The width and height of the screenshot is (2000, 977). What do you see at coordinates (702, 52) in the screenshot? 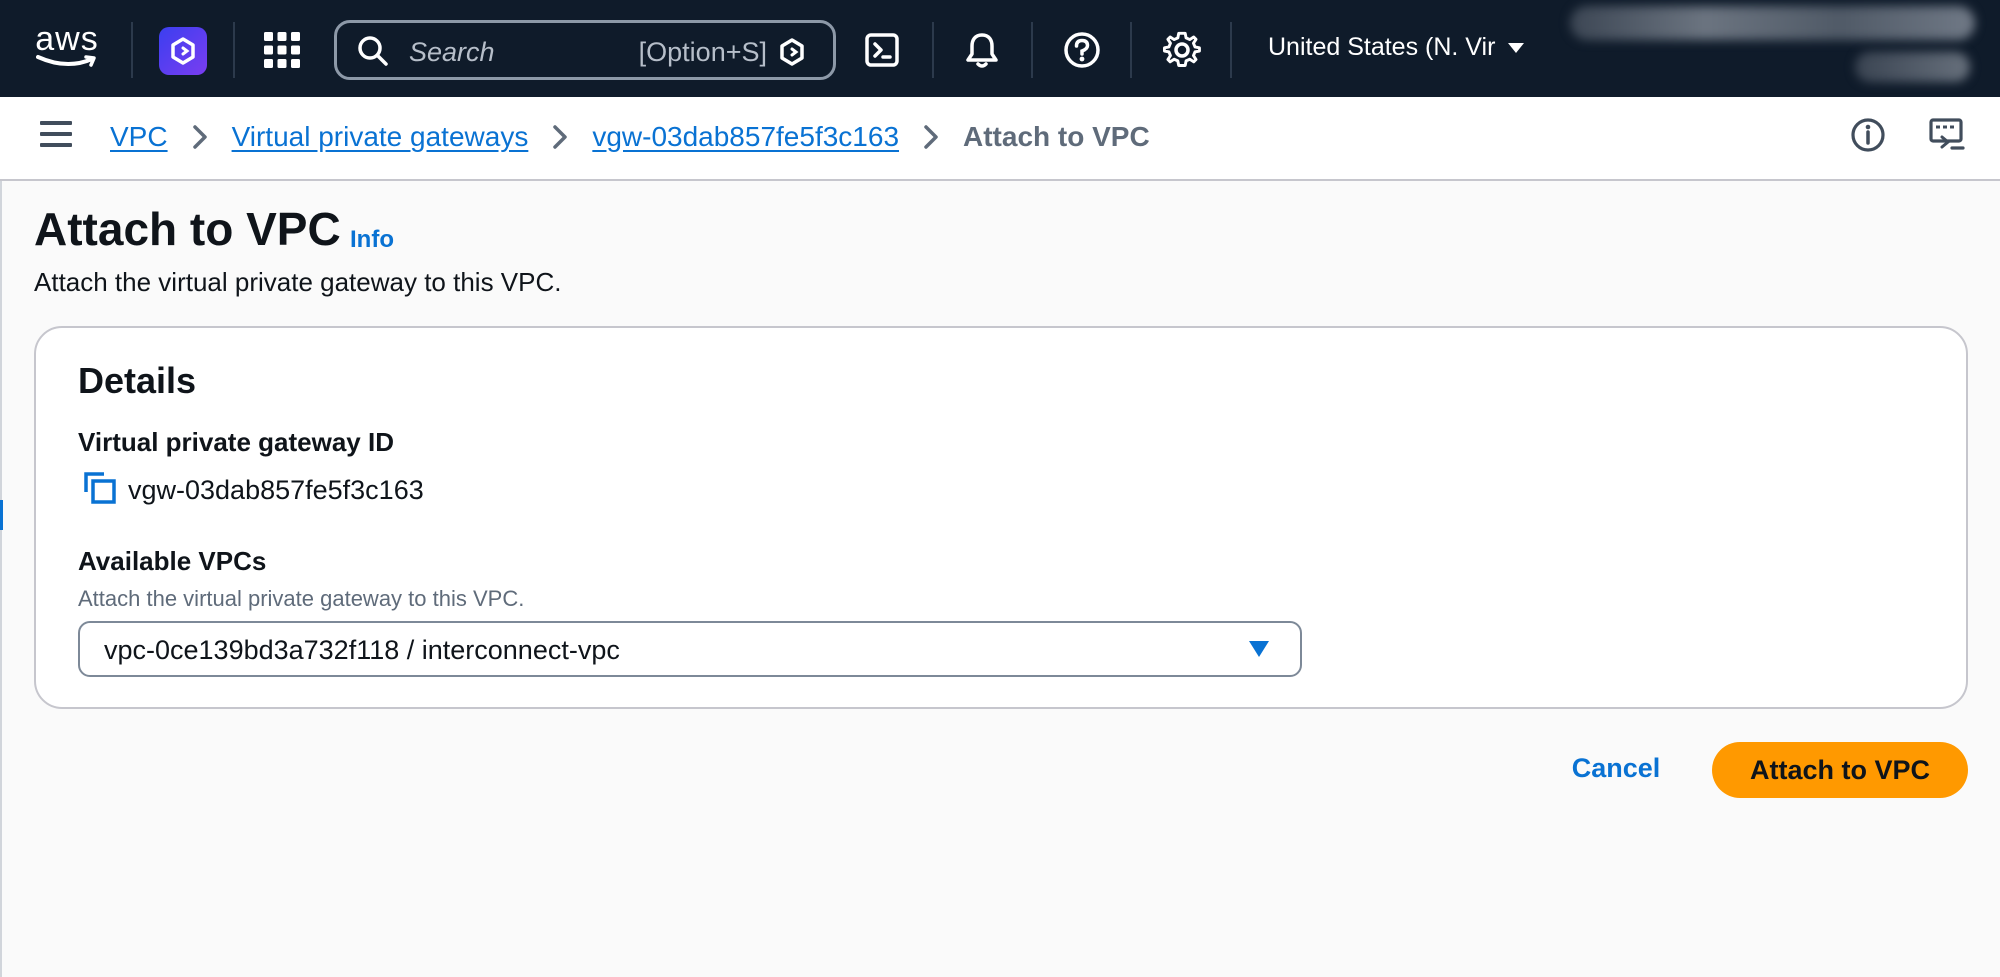
I see `search-shortcut: [Option+S]` at bounding box center [702, 52].